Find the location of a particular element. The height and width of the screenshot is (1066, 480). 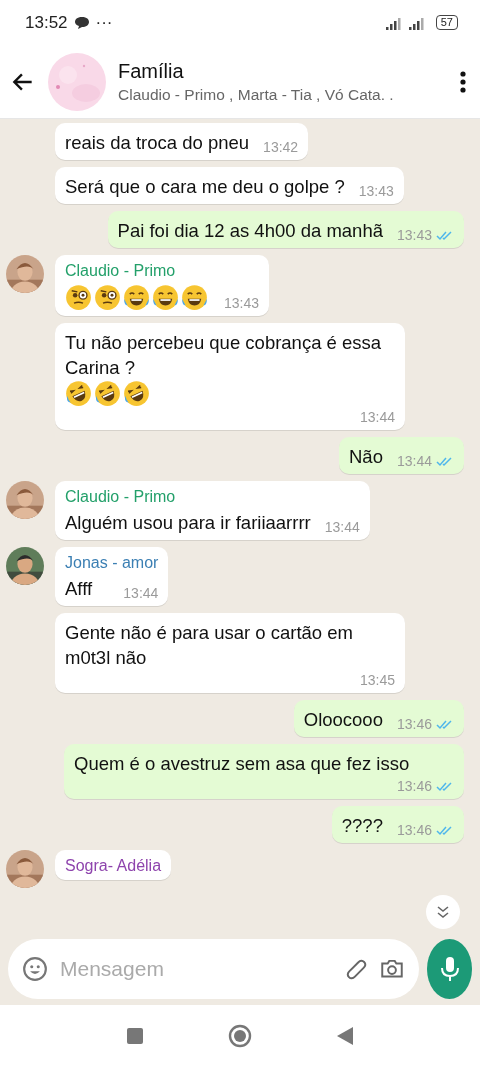

message-time: 13:42 is located at coordinates (281, 147).